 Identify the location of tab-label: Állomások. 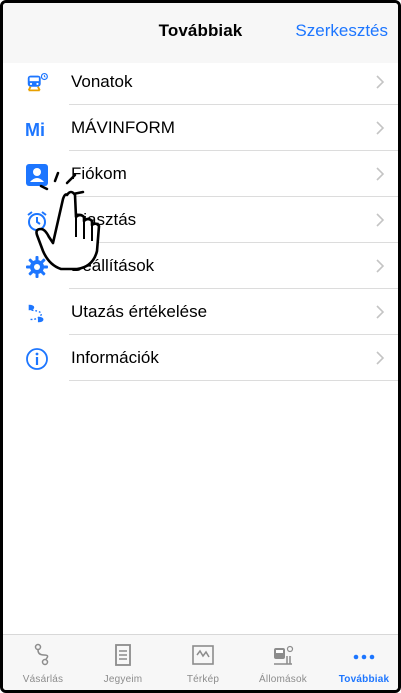
(283, 679).